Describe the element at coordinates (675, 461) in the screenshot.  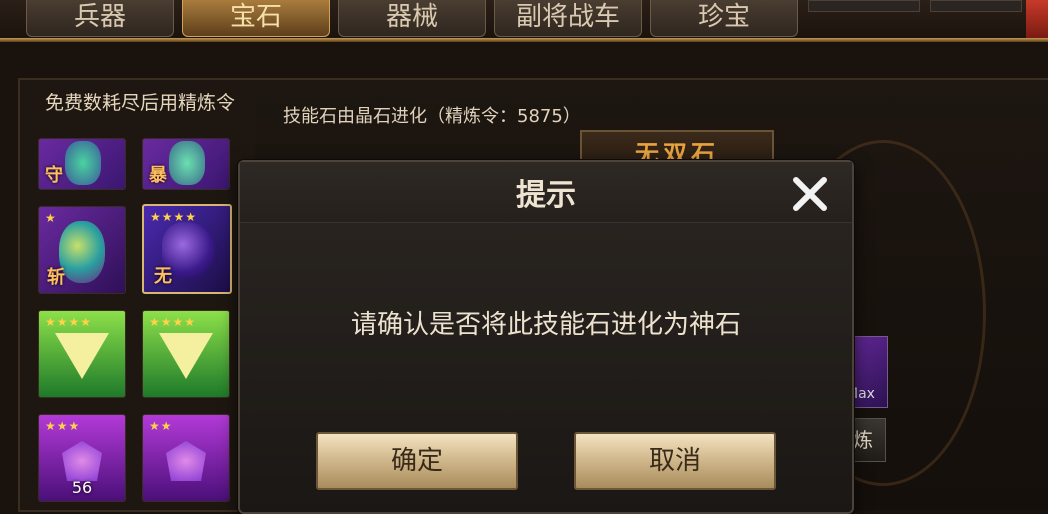
I see `cancel-button: 取消` at that location.